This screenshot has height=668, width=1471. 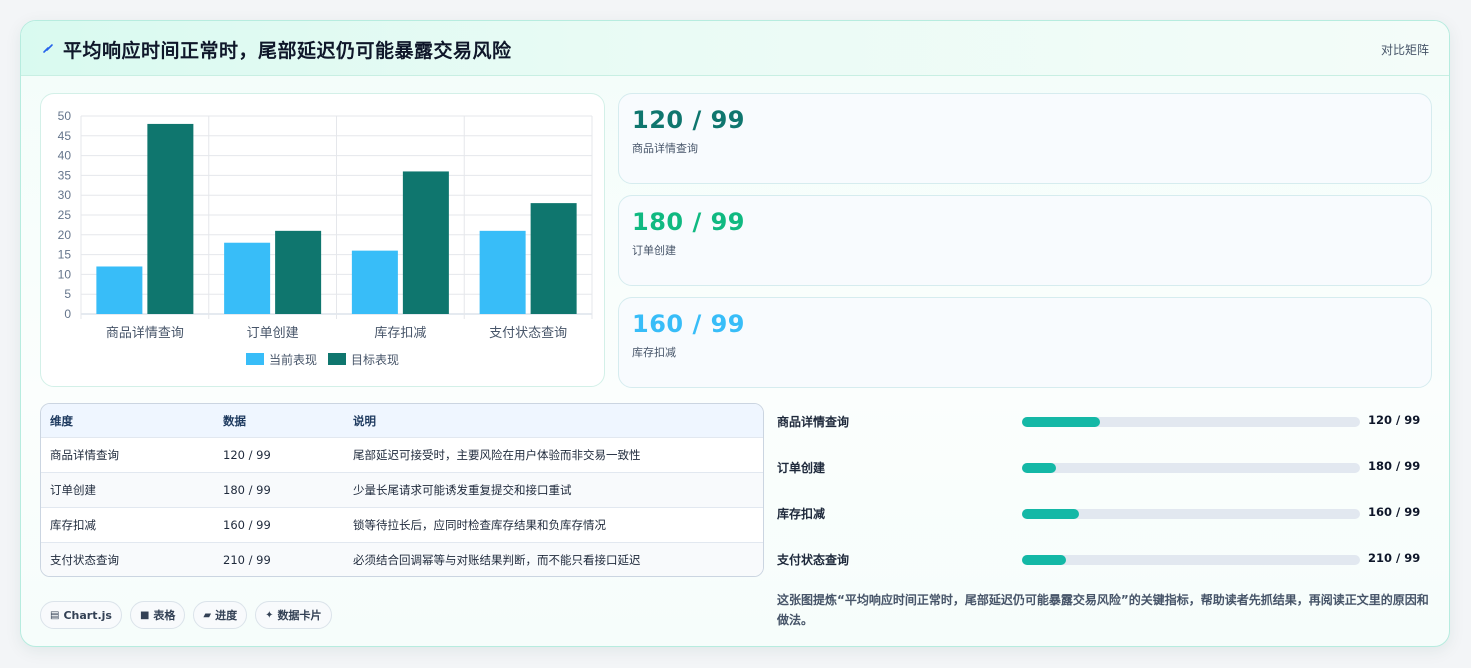 I want to click on progress-value: 160 / 99, so click(x=1394, y=512).